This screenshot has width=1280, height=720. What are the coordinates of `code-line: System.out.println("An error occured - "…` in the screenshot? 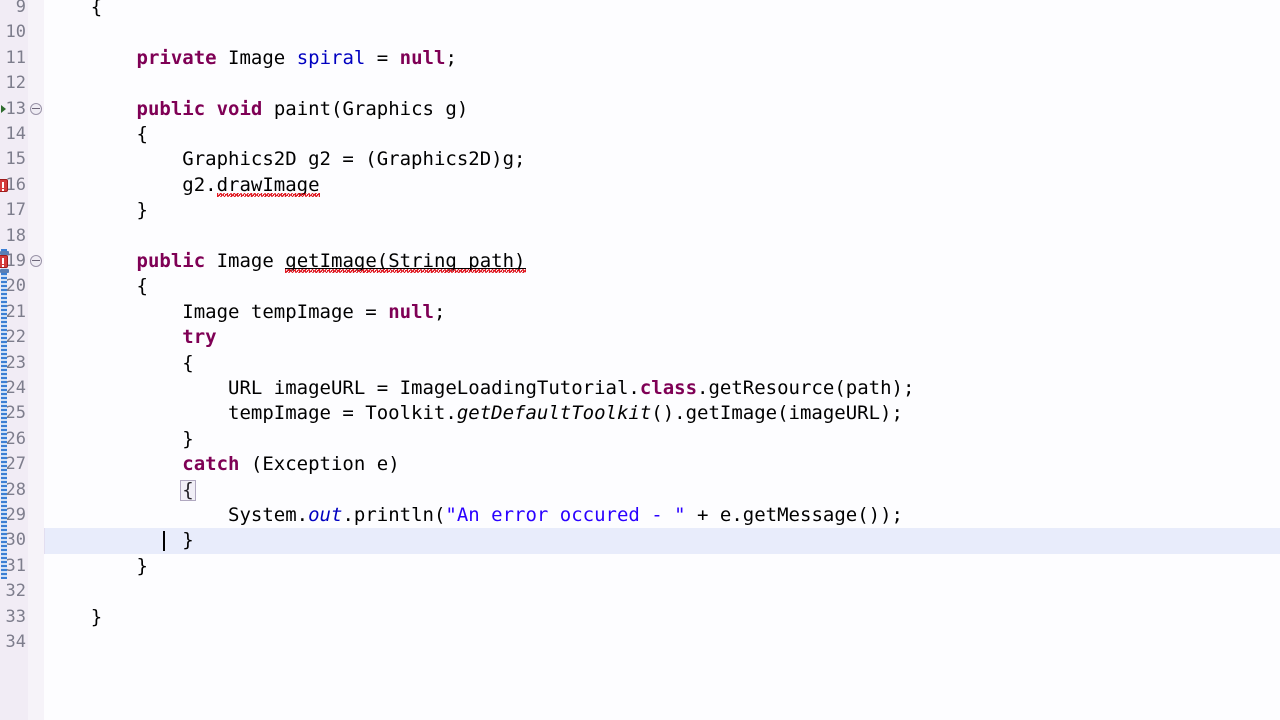 It's located at (662, 515).